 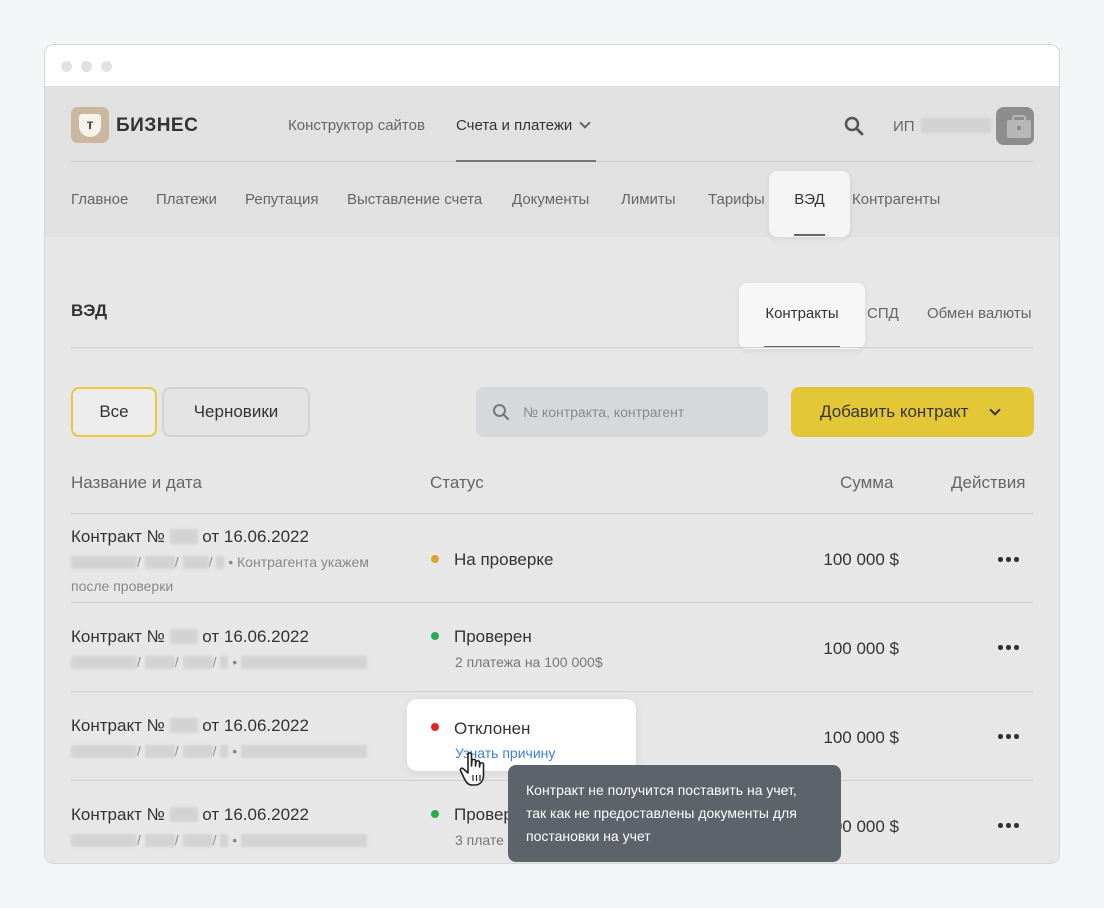 I want to click on tooltip-line: так как не предоставлены документы для, so click(x=661, y=813).